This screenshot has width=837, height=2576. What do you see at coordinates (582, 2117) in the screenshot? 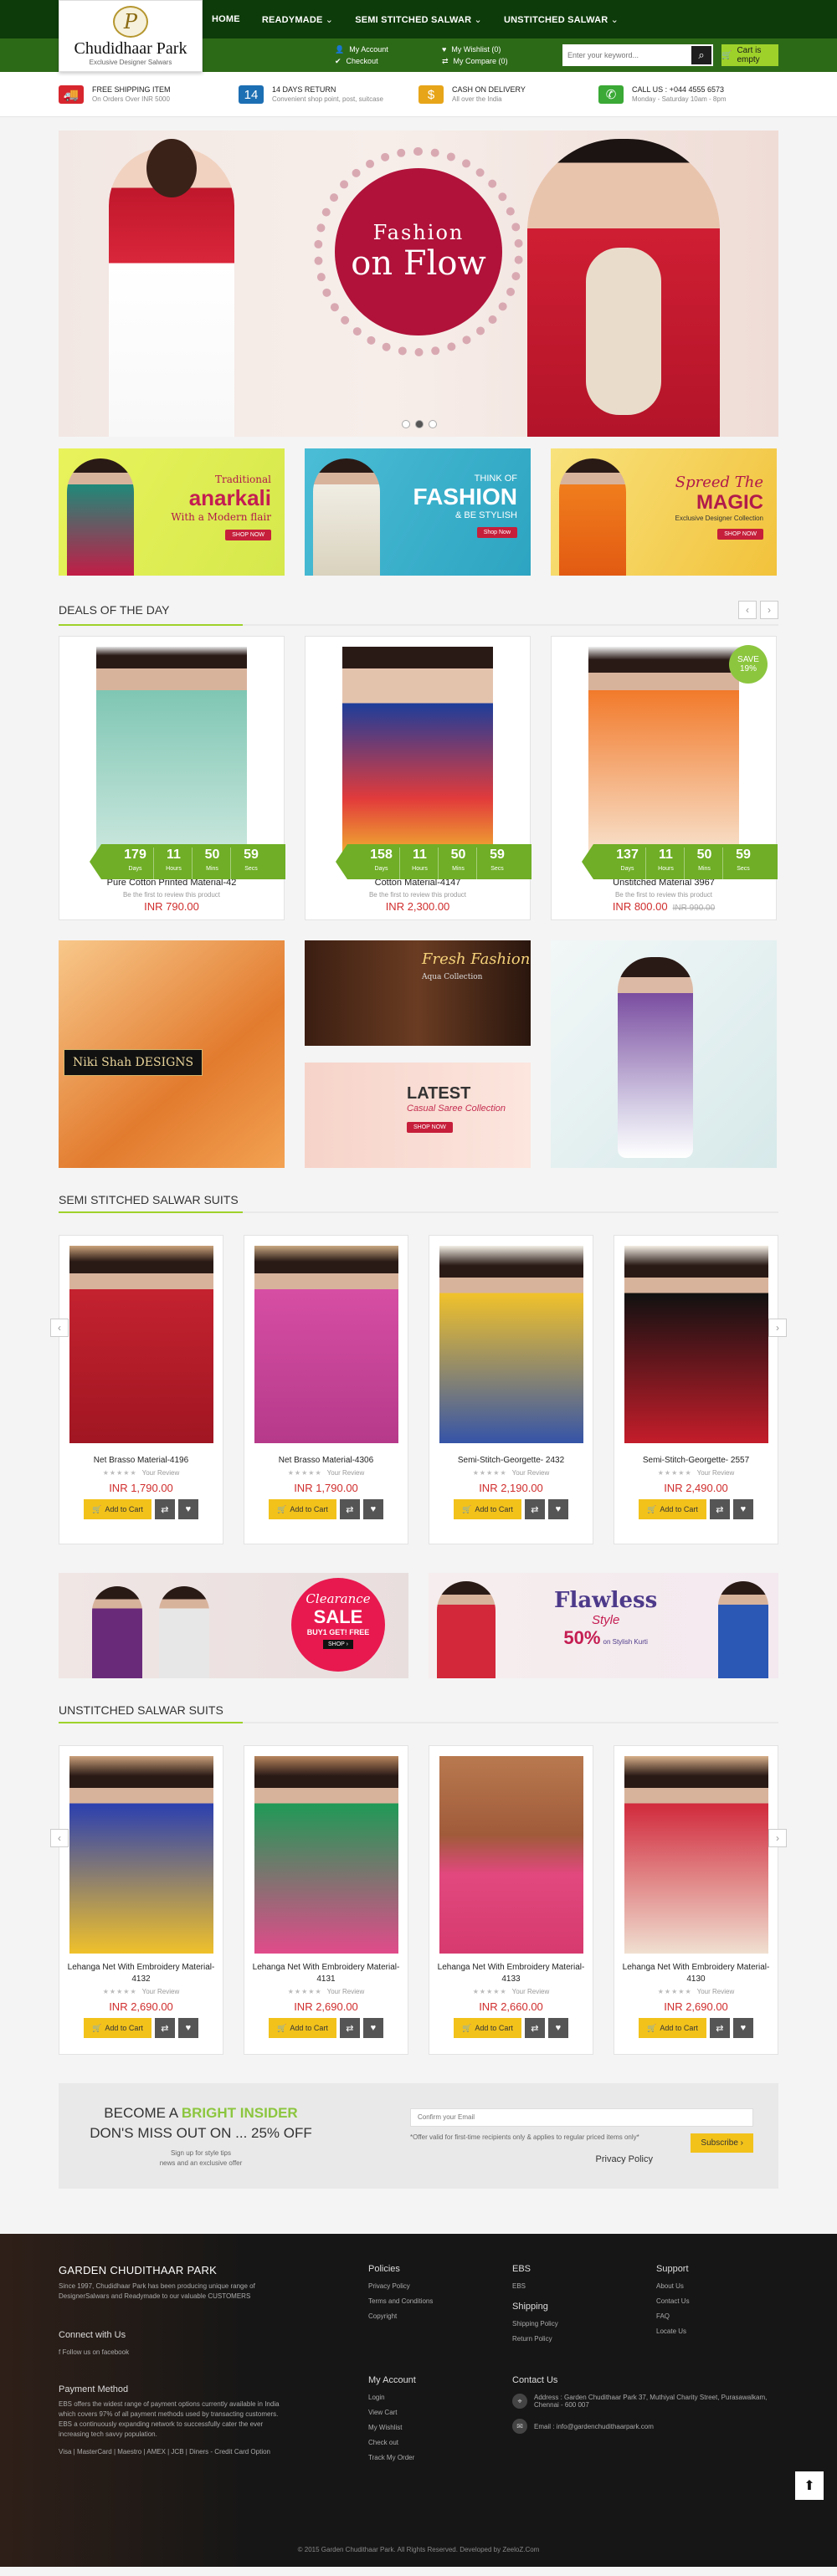
I see `newsletter-email-input` at bounding box center [582, 2117].